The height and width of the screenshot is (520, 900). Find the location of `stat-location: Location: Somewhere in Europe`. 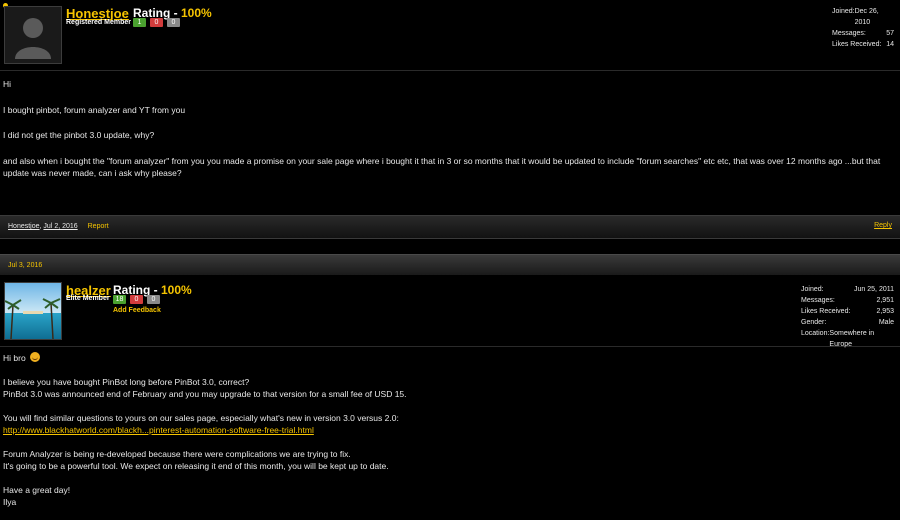

stat-location: Location: Somewhere in Europe is located at coordinates (838, 339).